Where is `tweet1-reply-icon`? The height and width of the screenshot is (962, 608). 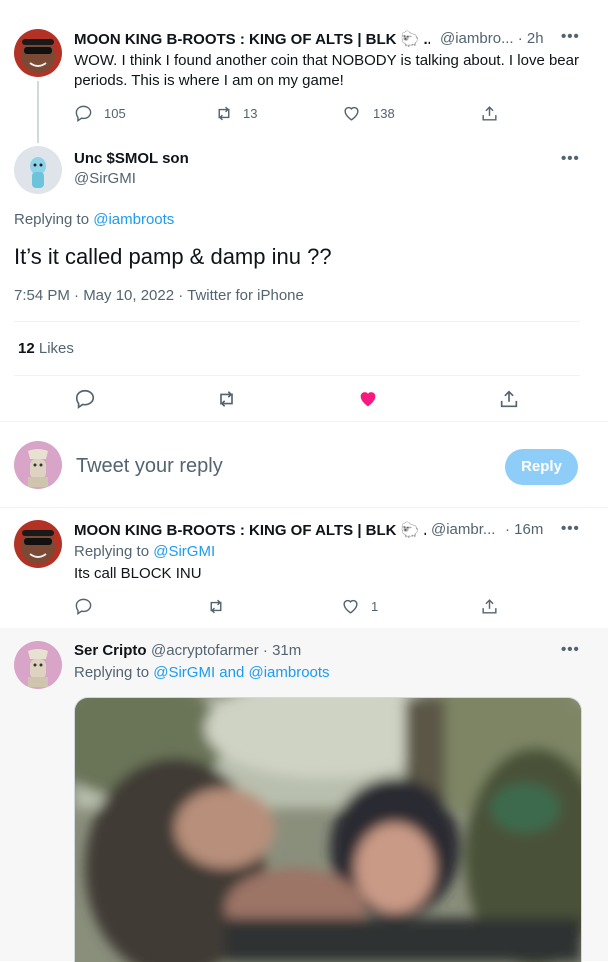 tweet1-reply-icon is located at coordinates (83, 113).